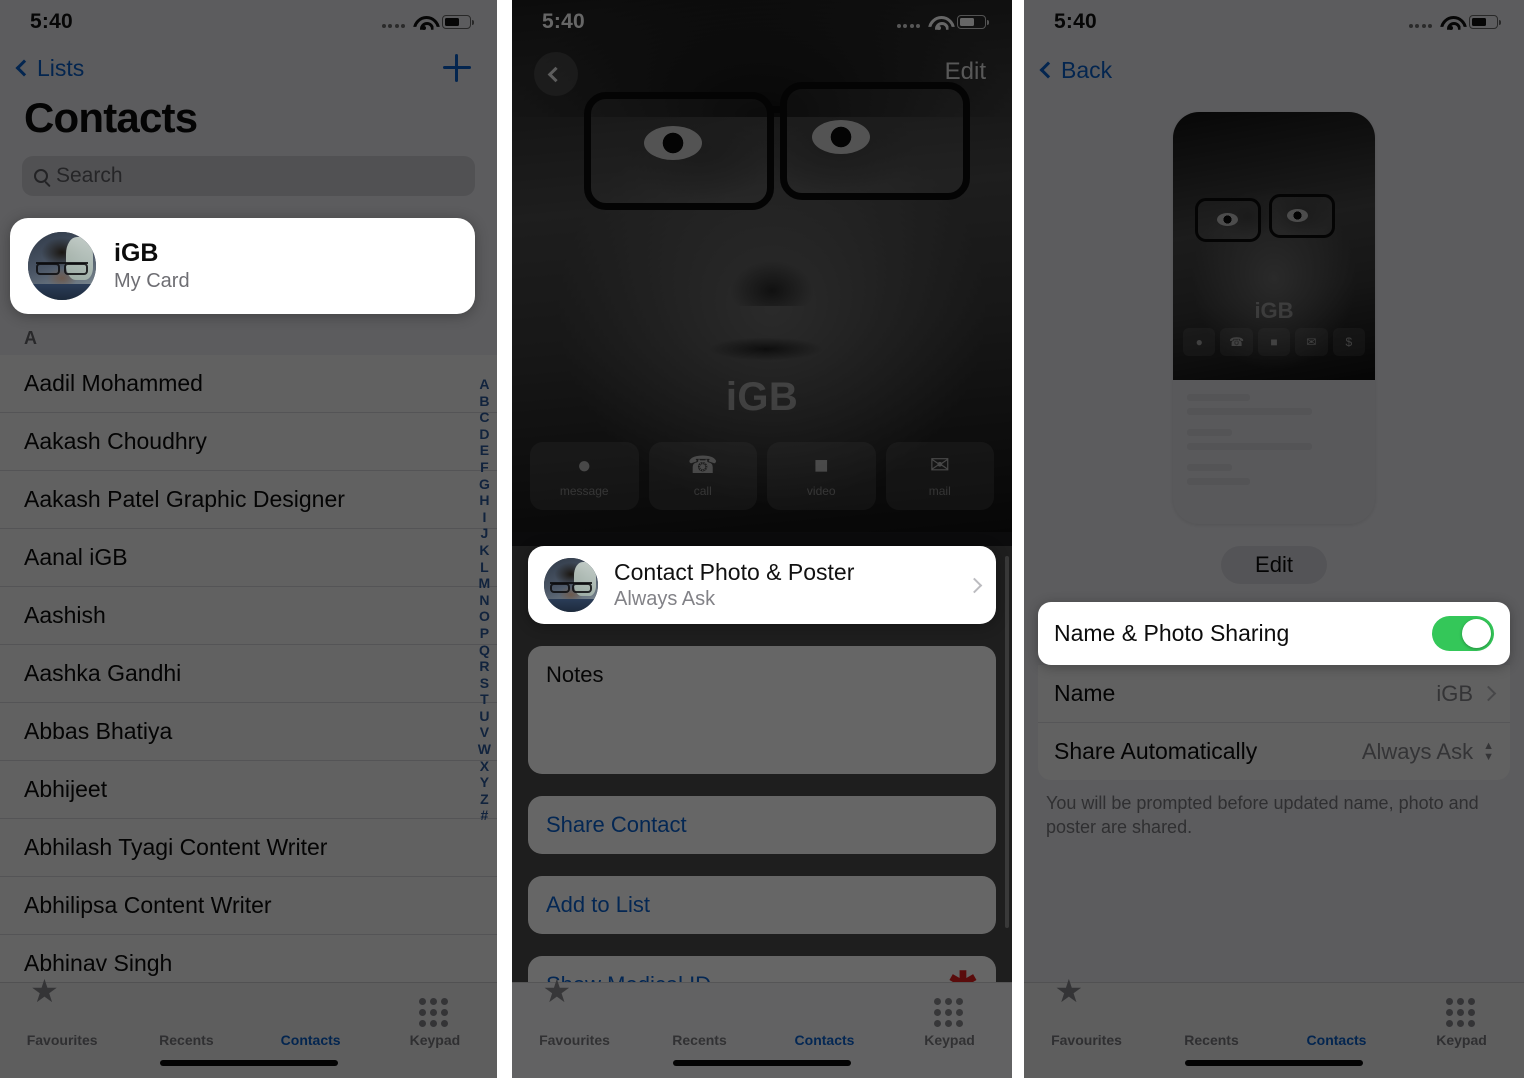  I want to click on alpha-index-letter: L, so click(484, 567).